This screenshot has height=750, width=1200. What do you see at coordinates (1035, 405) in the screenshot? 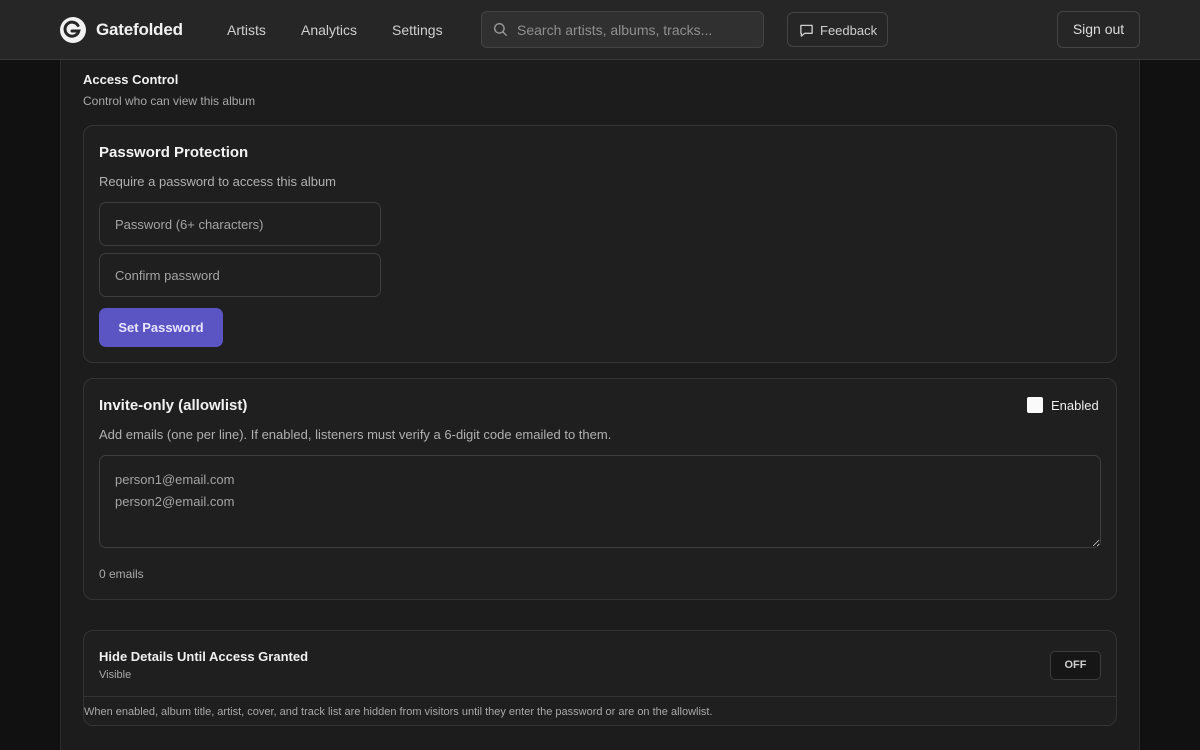
I see `enabled-checkbox` at bounding box center [1035, 405].